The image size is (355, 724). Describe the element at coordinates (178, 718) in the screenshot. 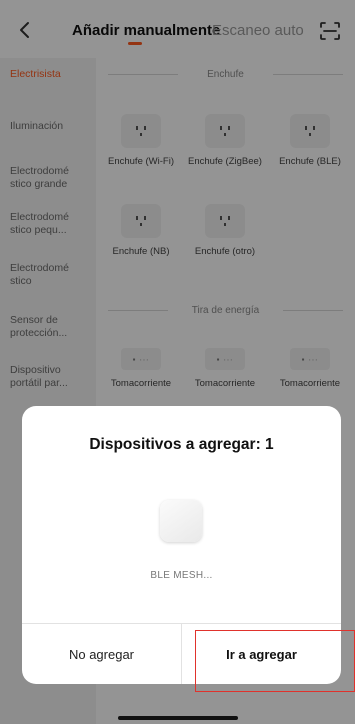

I see `home-indicator` at that location.